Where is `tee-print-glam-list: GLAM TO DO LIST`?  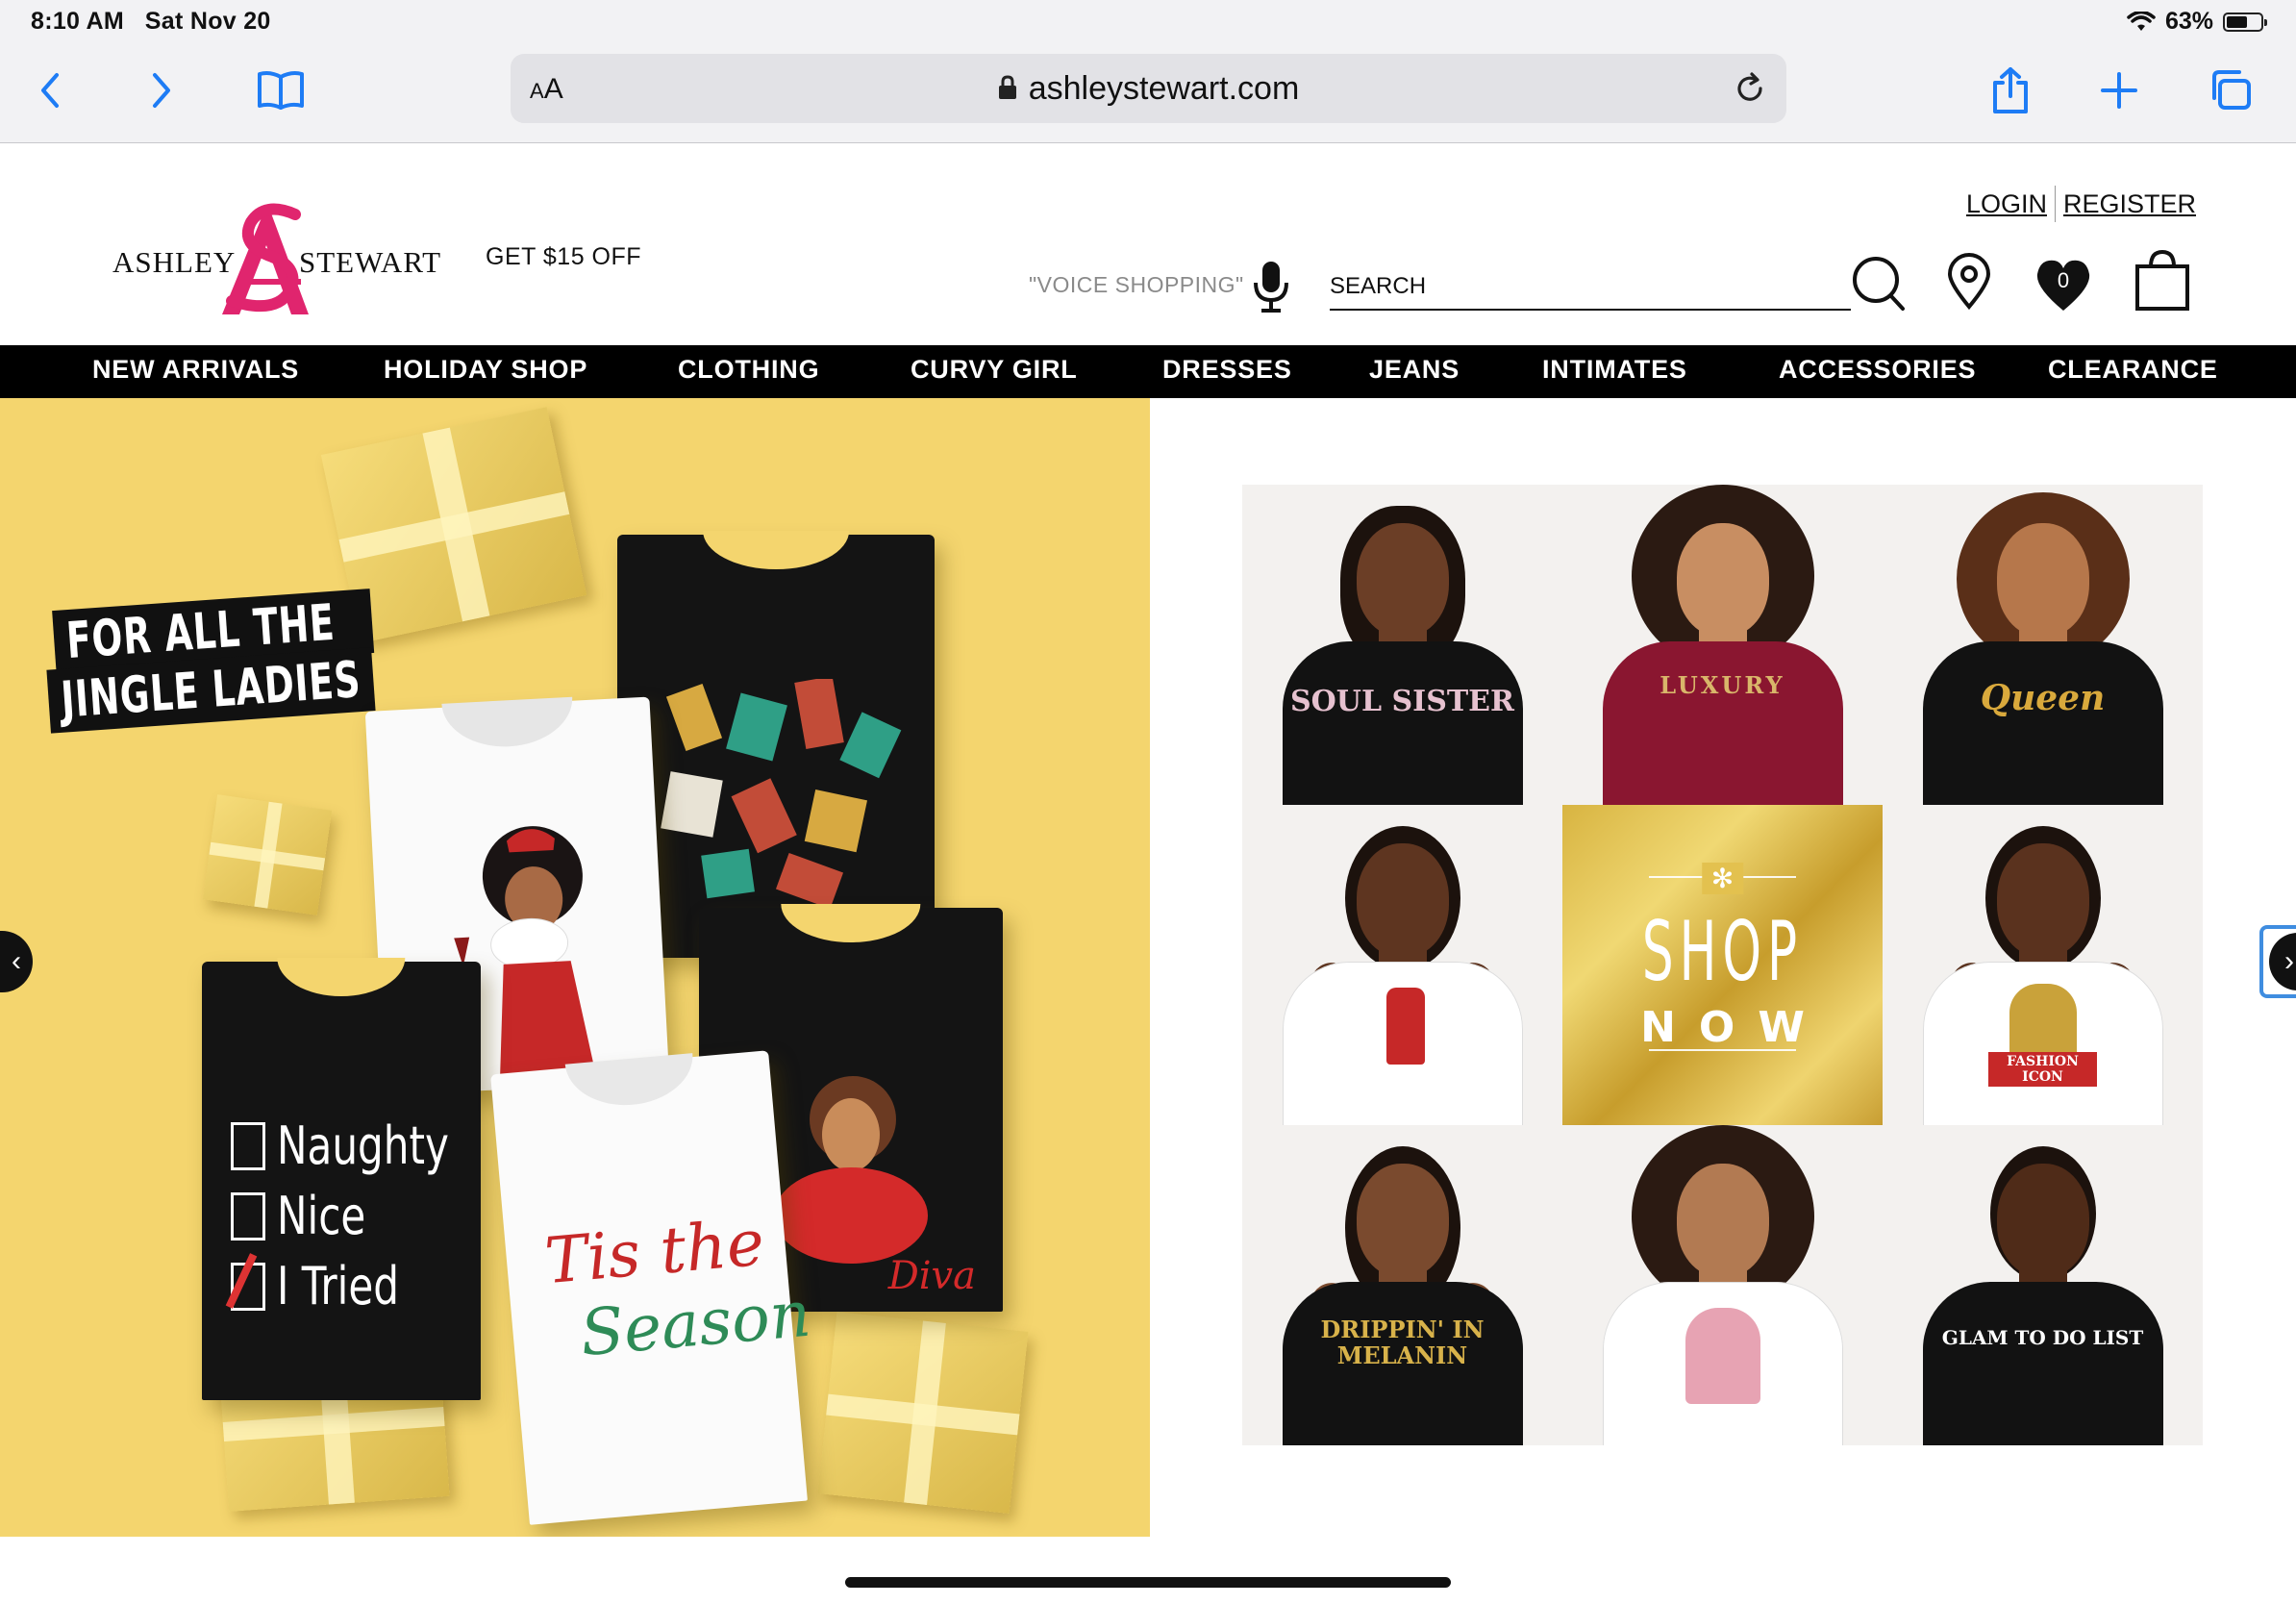
tee-print-glam-list: GLAM TO DO LIST is located at coordinates (2043, 1337).